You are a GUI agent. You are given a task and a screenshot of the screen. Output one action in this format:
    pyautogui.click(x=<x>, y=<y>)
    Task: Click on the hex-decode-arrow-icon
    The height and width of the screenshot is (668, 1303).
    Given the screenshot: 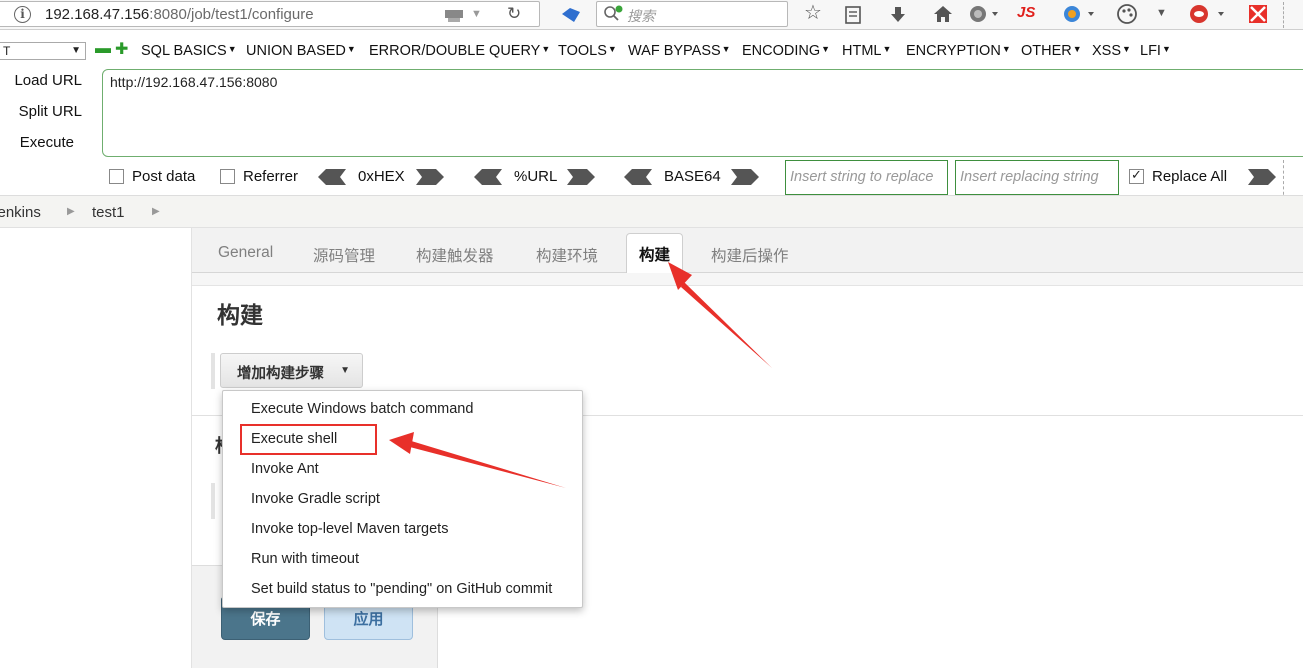 What is the action you would take?
    pyautogui.click(x=332, y=177)
    